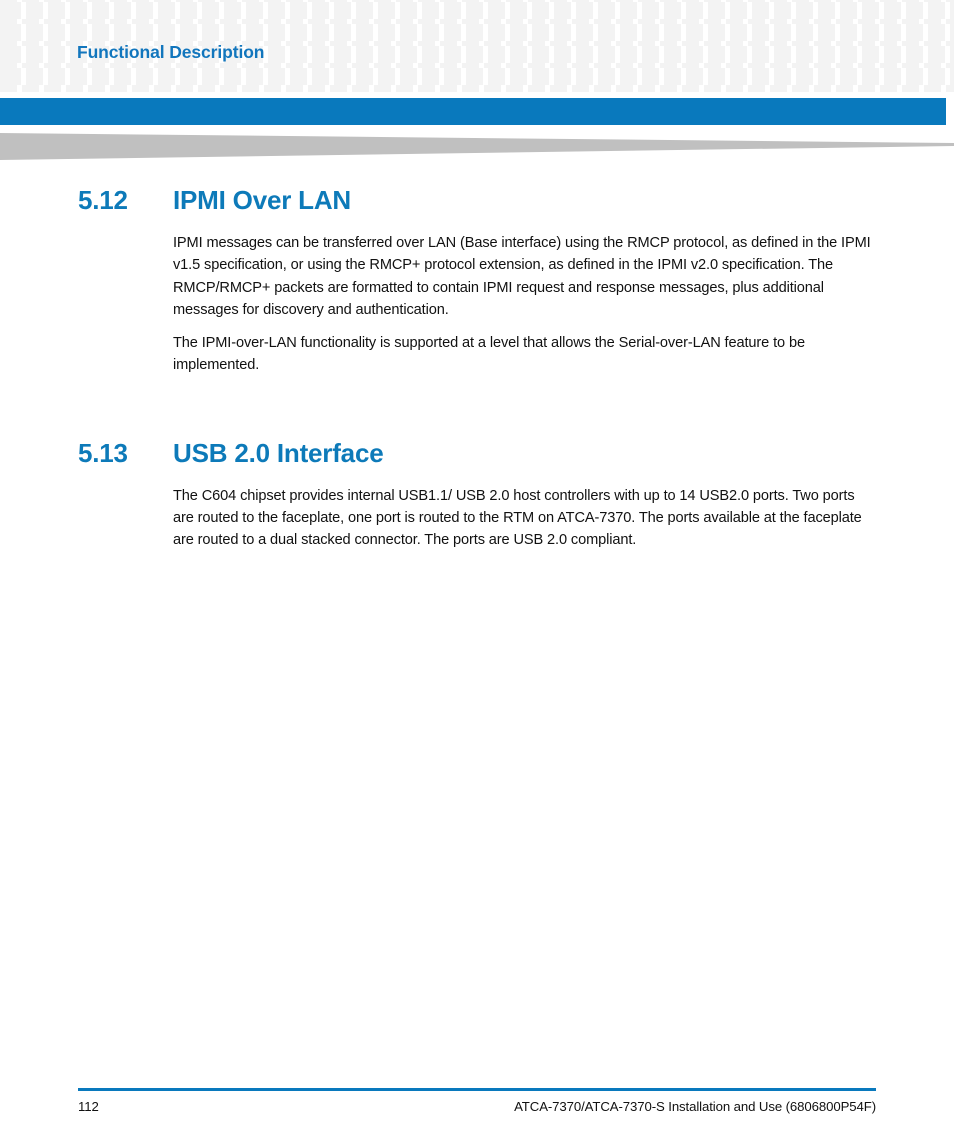 The width and height of the screenshot is (954, 1145). I want to click on running-header-title: Functional Description, so click(171, 52).